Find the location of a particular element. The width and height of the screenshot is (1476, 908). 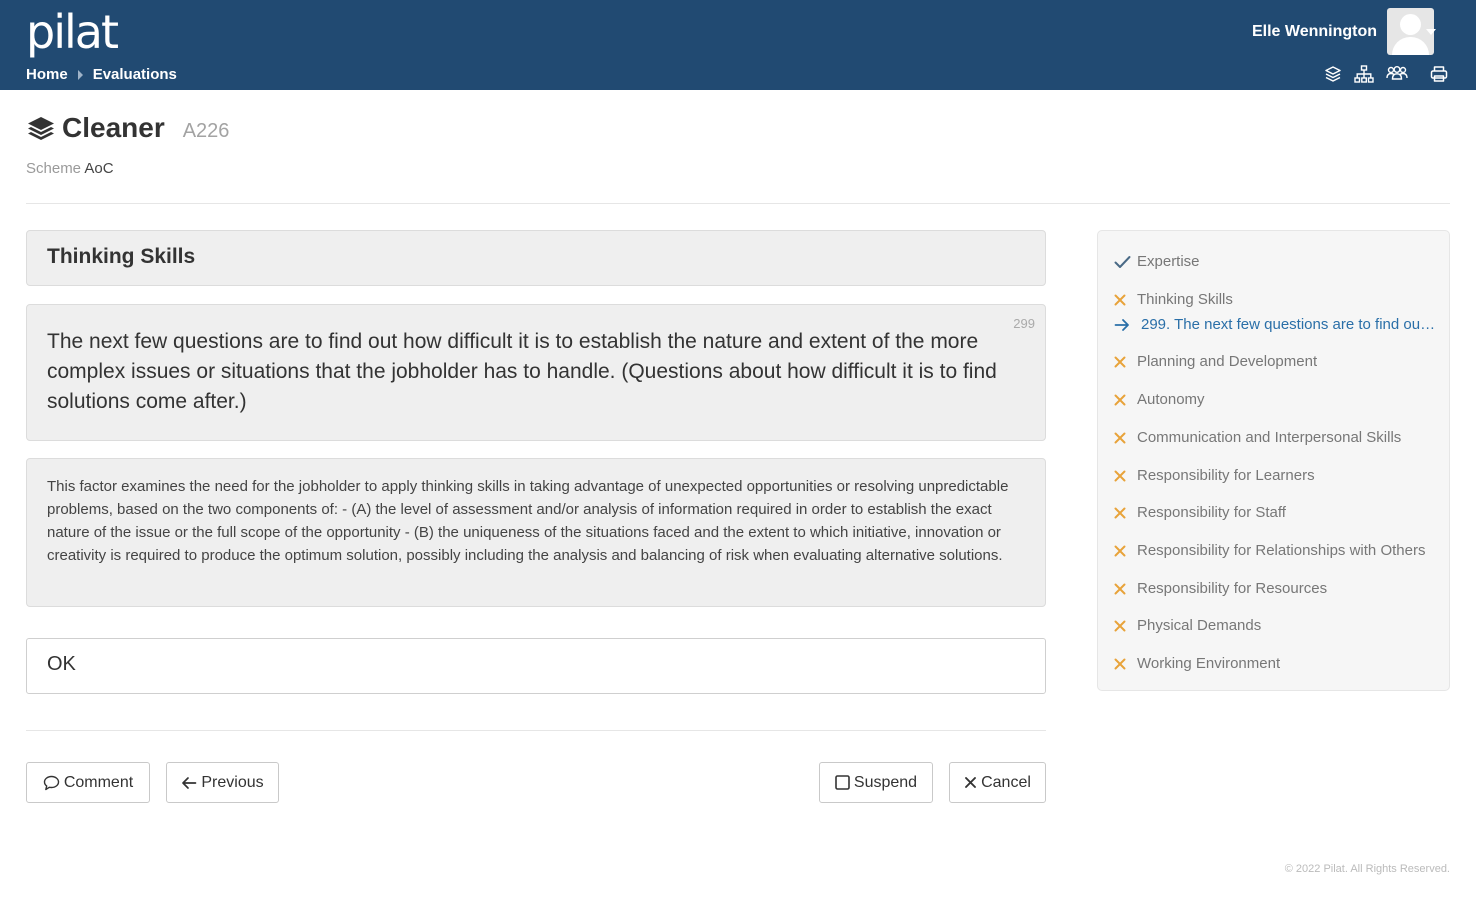

square-icon is located at coordinates (842, 782).